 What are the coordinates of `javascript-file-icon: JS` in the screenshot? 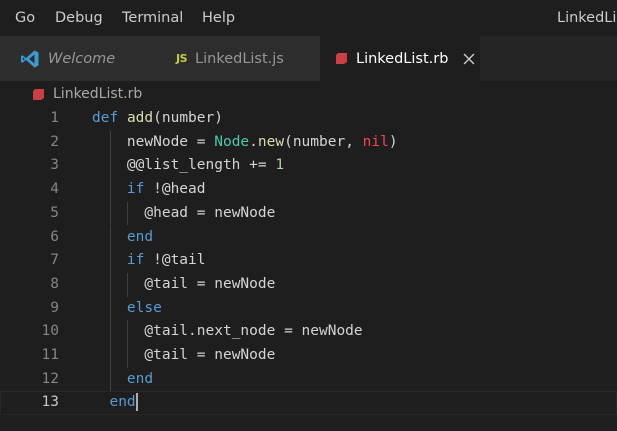 It's located at (182, 58).